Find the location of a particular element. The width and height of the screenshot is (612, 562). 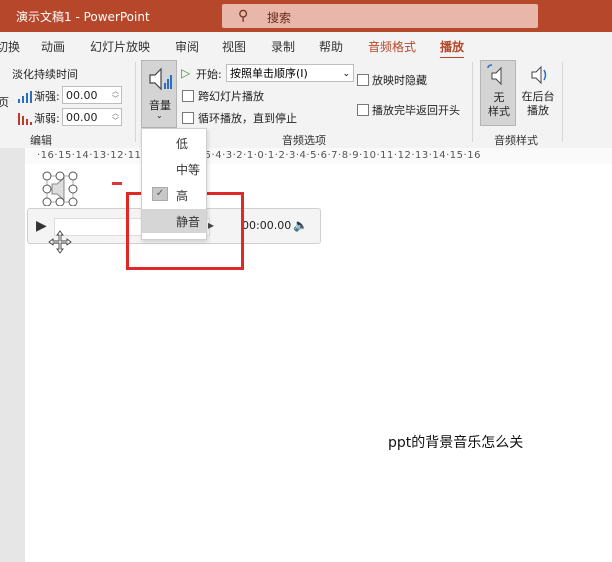

volume-button: 音量 ⌄ is located at coordinates (159, 94).